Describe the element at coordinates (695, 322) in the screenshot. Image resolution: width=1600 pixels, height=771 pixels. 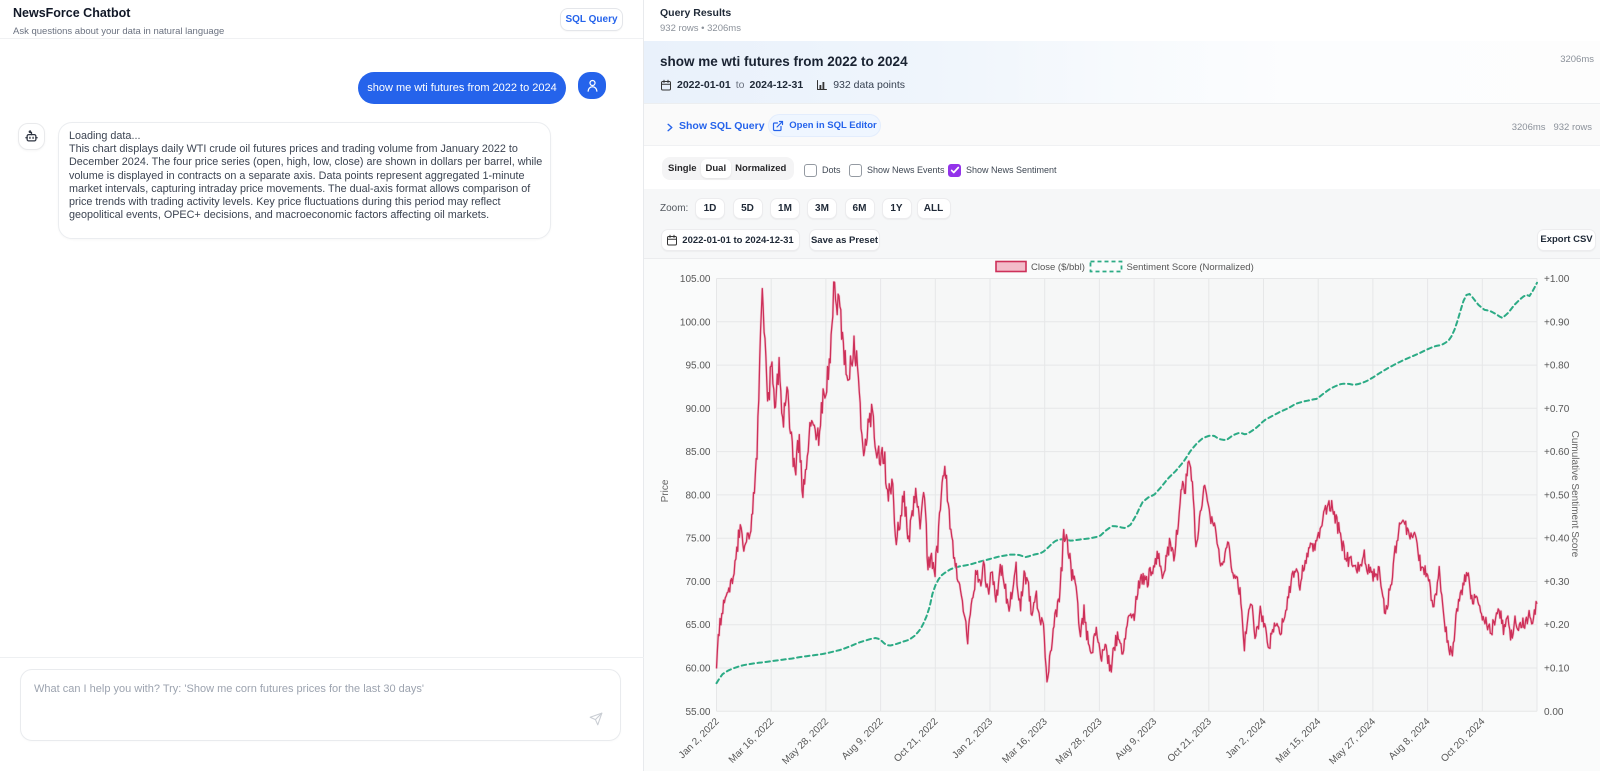
I see `svg-text: 100.00` at that location.